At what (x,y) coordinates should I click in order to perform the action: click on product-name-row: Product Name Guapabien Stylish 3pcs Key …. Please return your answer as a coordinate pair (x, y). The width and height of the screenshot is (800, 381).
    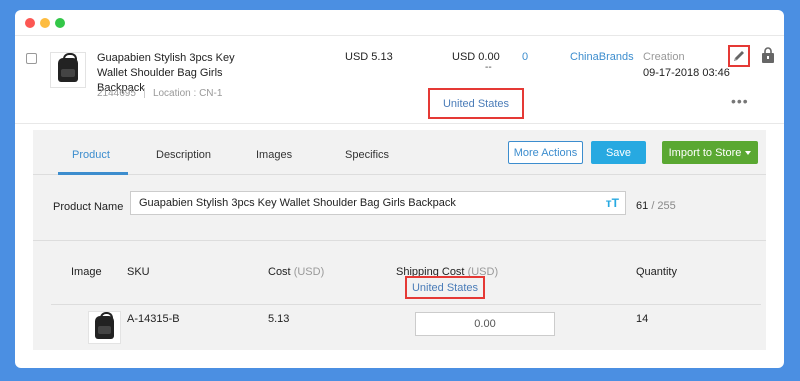
    Looking at the image, I should click on (399, 210).